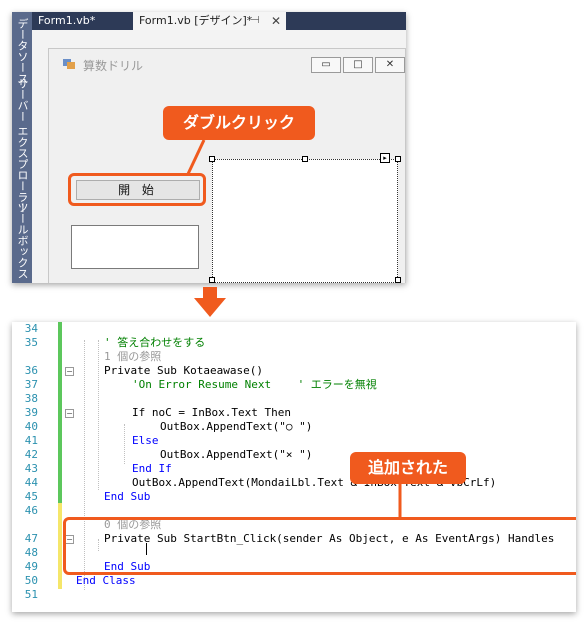 This screenshot has height=625, width=588. What do you see at coordinates (22, 241) in the screenshot?
I see `side-tab-toolbox: ツールボックス` at bounding box center [22, 241].